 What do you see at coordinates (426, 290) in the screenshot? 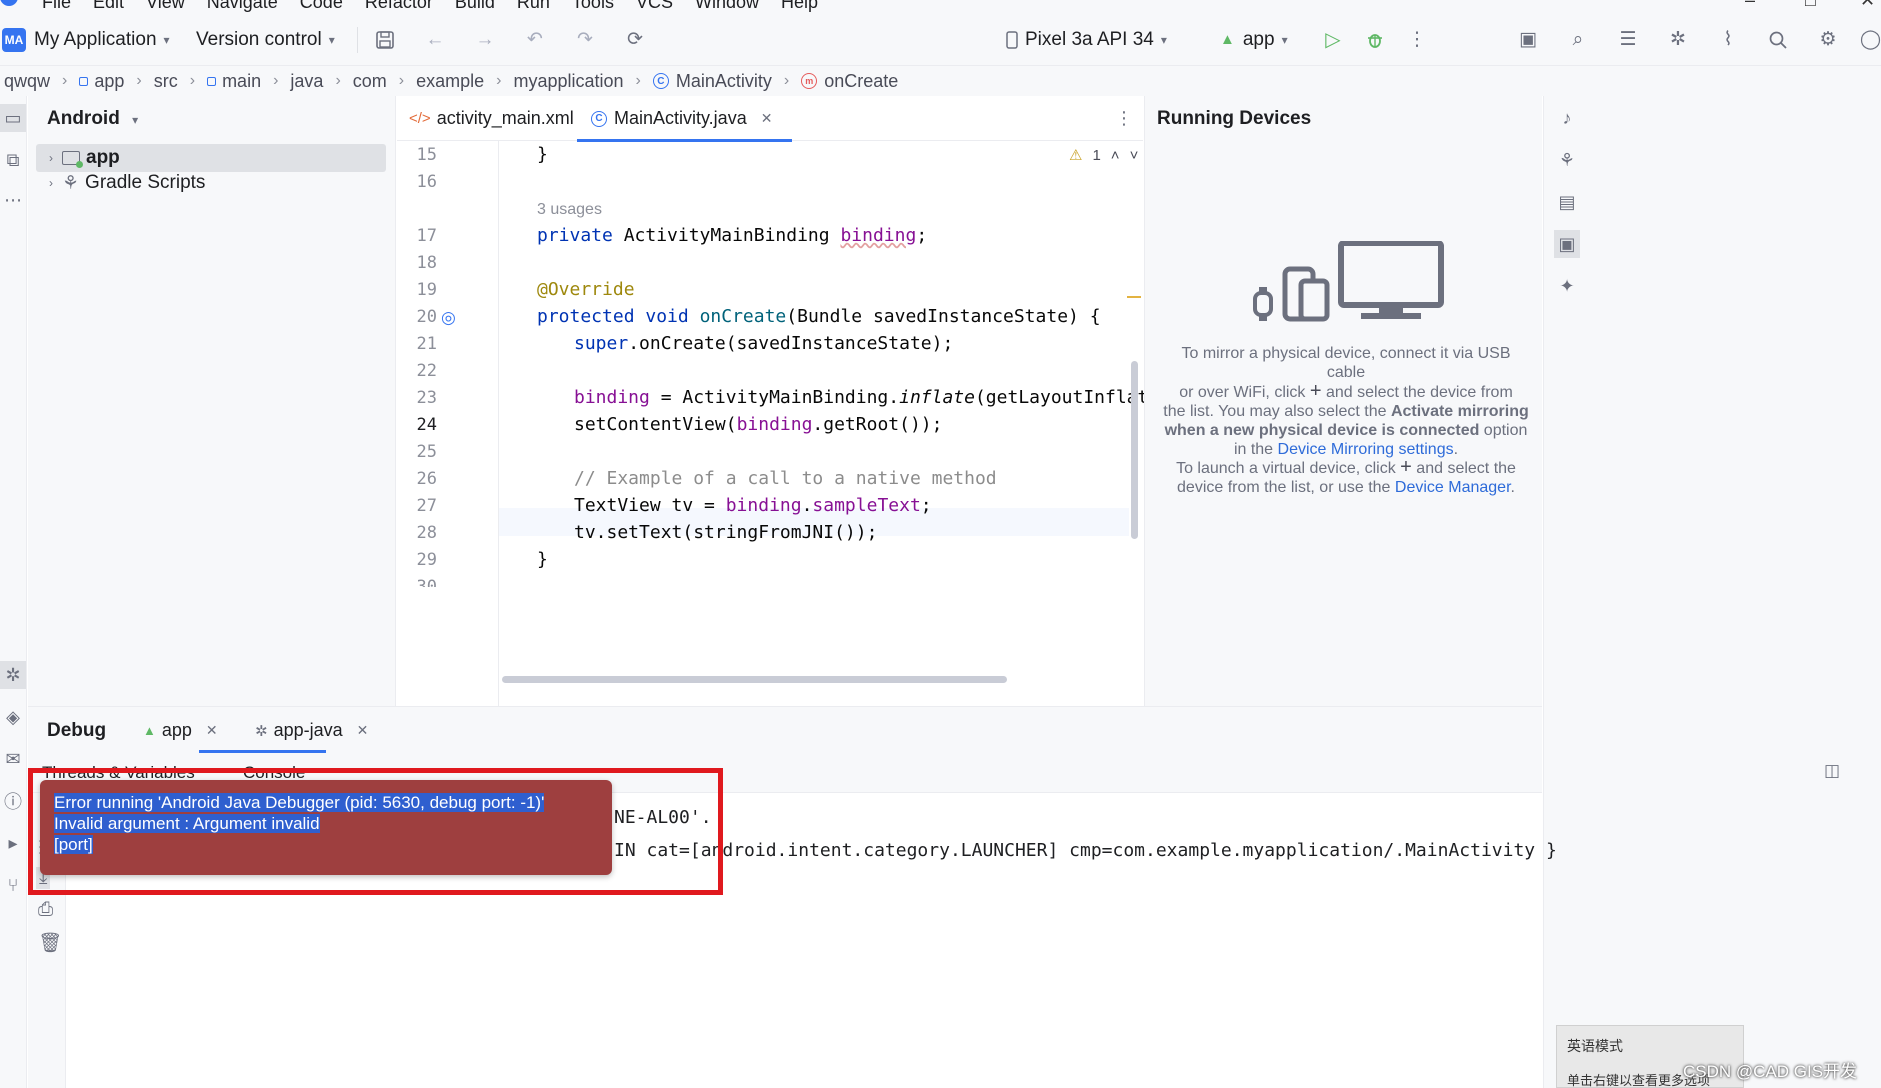
I see `line-number: 19` at bounding box center [426, 290].